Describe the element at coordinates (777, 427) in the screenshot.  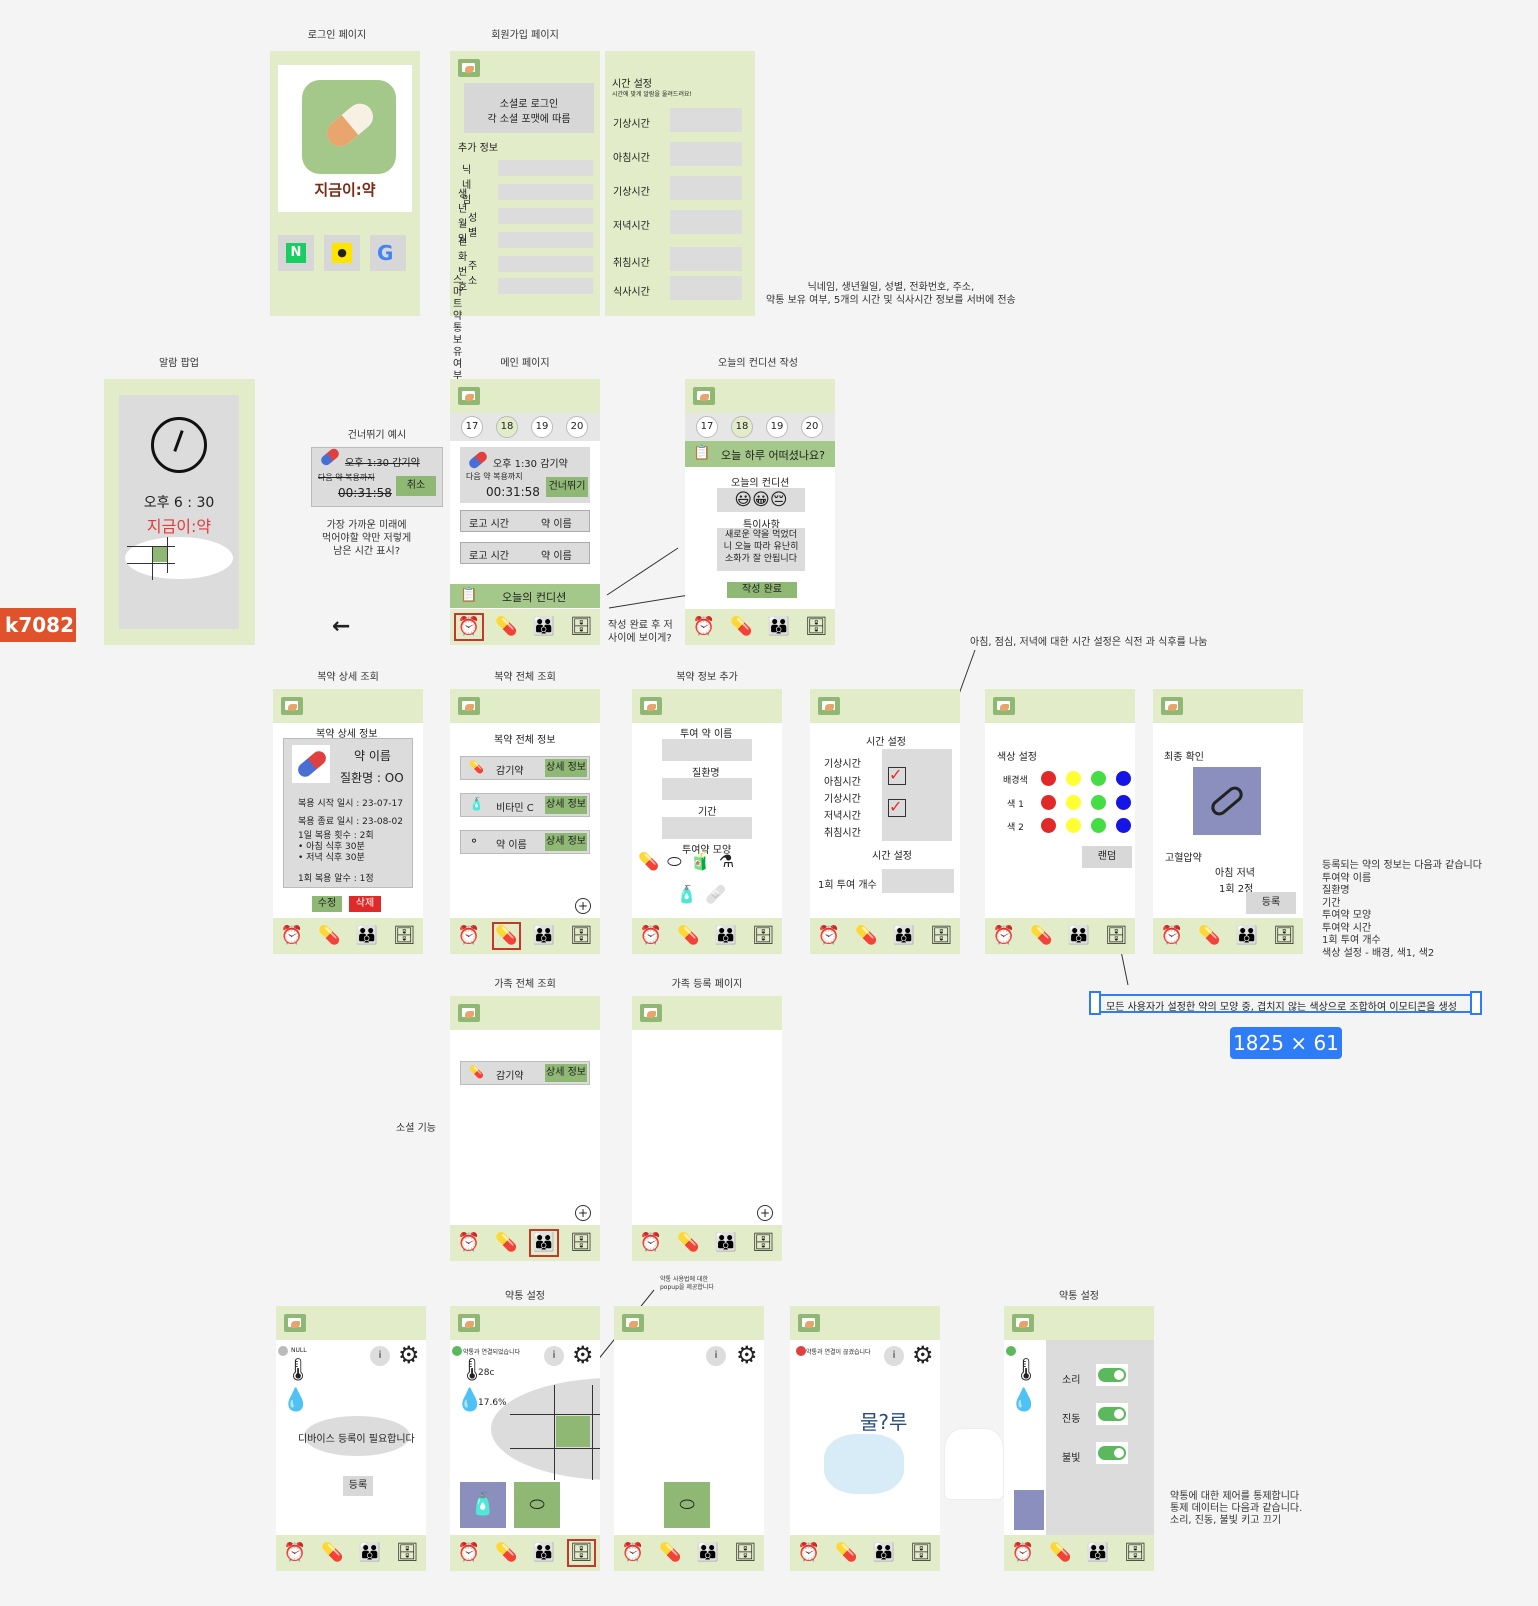
I see `date-item: 19` at that location.